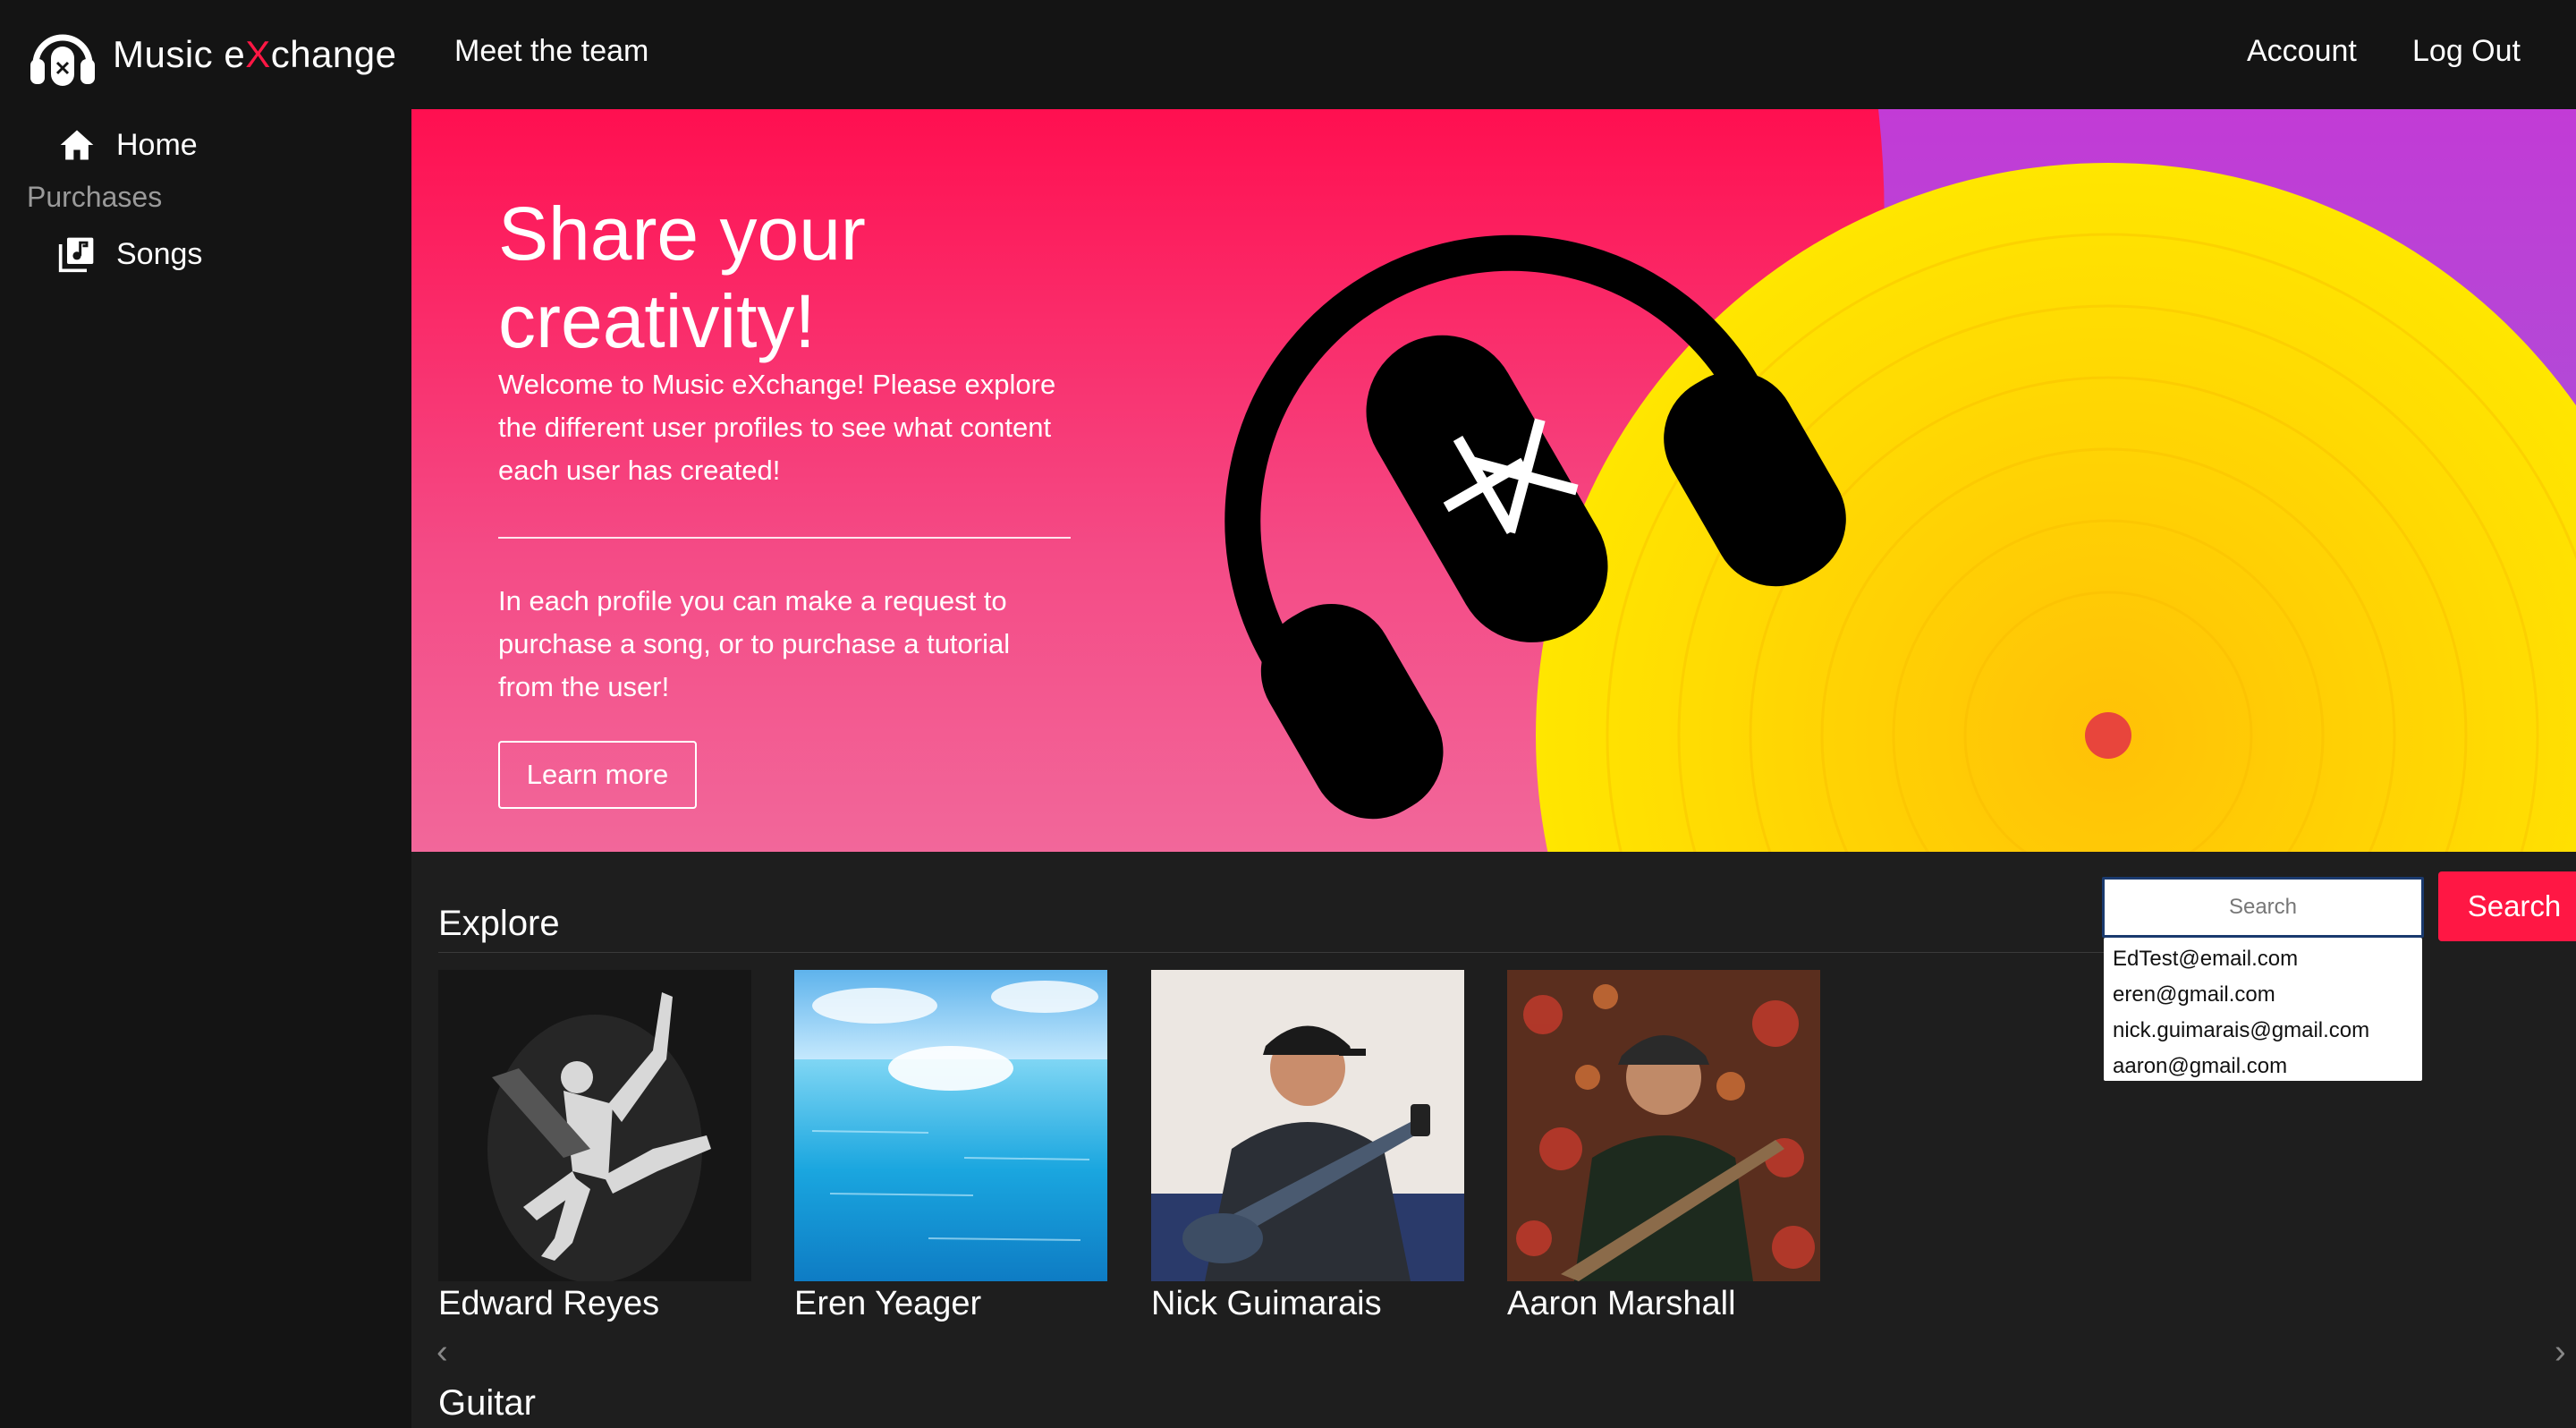 The width and height of the screenshot is (2576, 1428). I want to click on brand-name: Music eXchange, so click(255, 54).